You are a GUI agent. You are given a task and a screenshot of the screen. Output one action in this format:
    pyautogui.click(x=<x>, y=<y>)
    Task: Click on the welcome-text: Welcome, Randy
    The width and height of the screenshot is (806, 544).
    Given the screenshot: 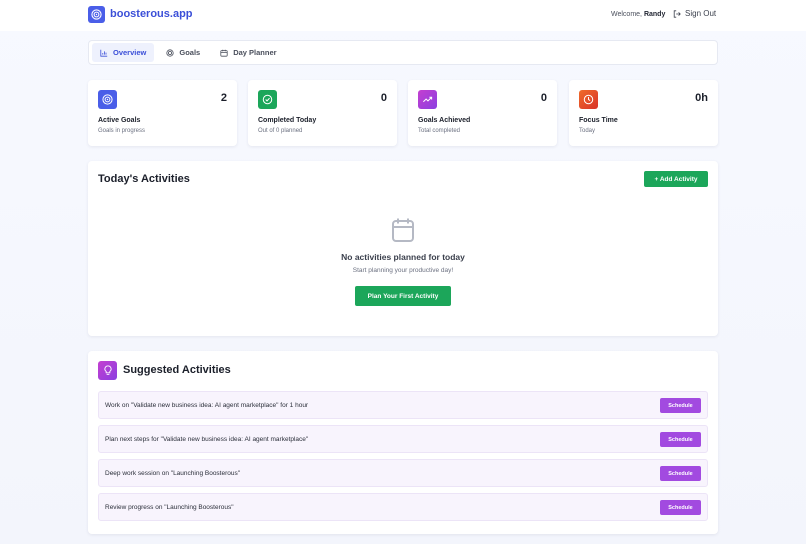 What is the action you would take?
    pyautogui.click(x=638, y=14)
    